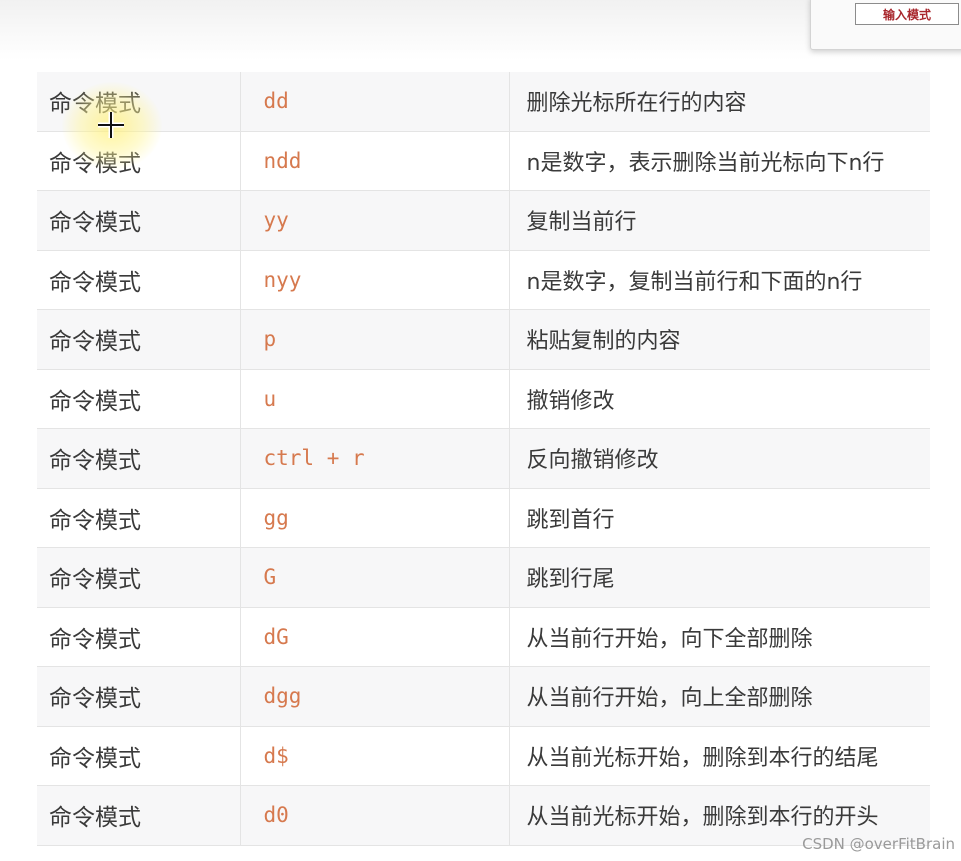 Image resolution: width=961 pixels, height=861 pixels. I want to click on table-row: 命令模式 p 粘贴复制的内容, so click(483, 339).